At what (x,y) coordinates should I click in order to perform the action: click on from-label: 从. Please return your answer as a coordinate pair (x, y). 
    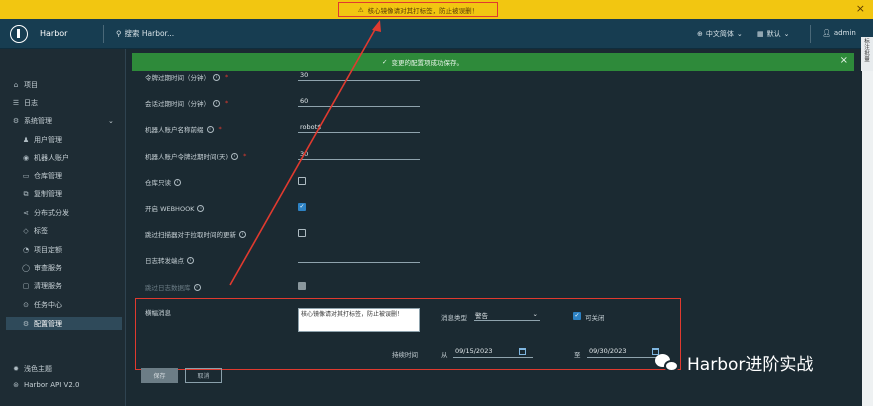
    Looking at the image, I should click on (444, 355).